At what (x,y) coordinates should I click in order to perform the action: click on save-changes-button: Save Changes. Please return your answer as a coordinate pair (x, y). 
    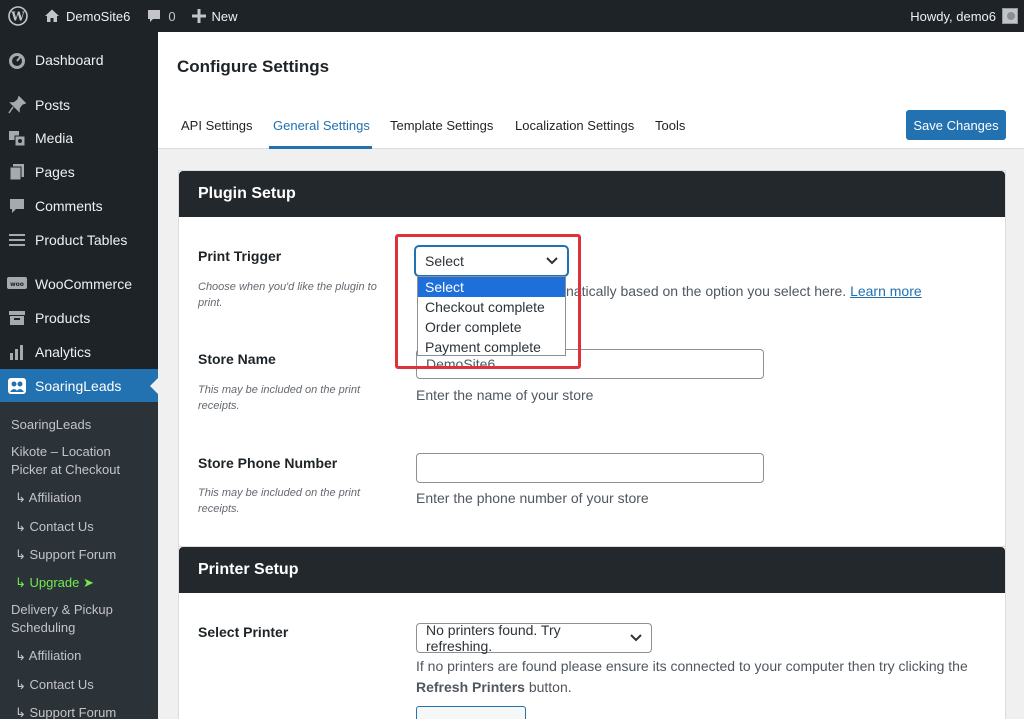
    Looking at the image, I should click on (956, 125).